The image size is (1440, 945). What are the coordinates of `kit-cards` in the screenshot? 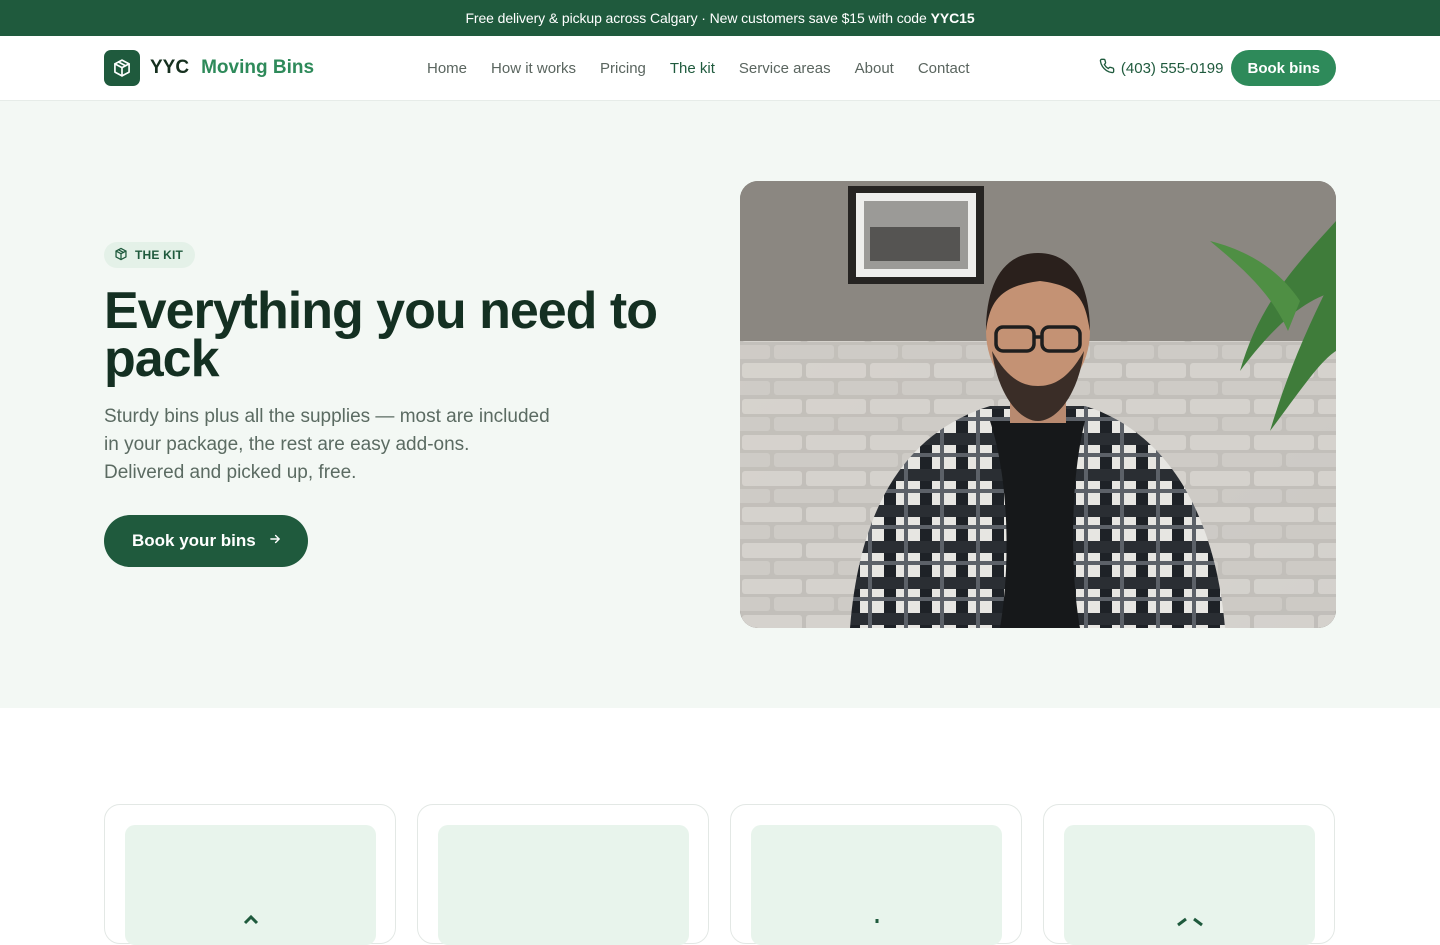 It's located at (719, 874).